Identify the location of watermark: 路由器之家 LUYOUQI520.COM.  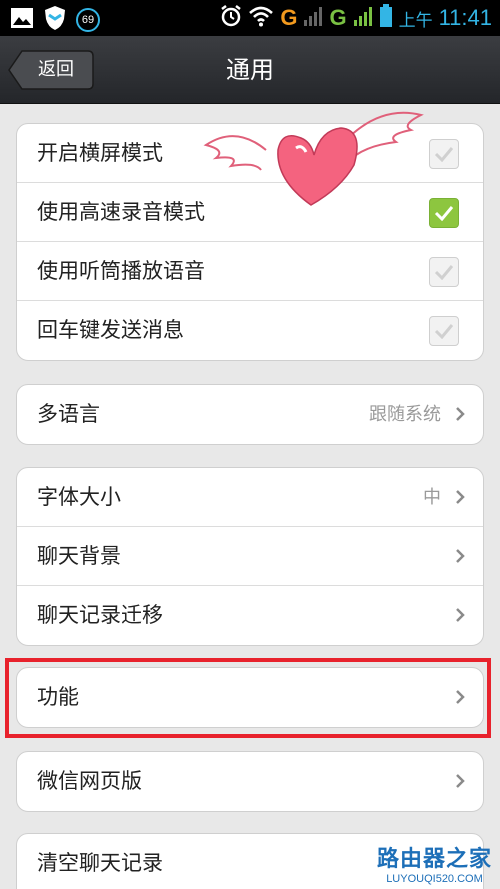
(434, 863).